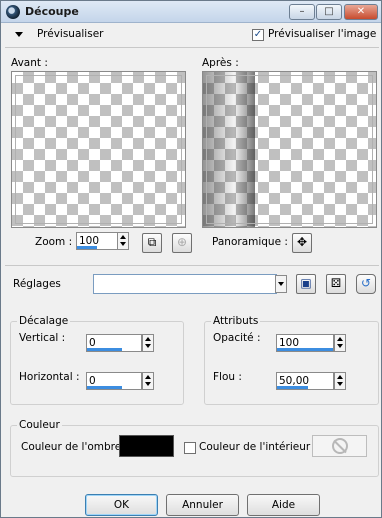 The height and width of the screenshot is (518, 382). I want to click on blur-spinner-arrows, so click(340, 381).